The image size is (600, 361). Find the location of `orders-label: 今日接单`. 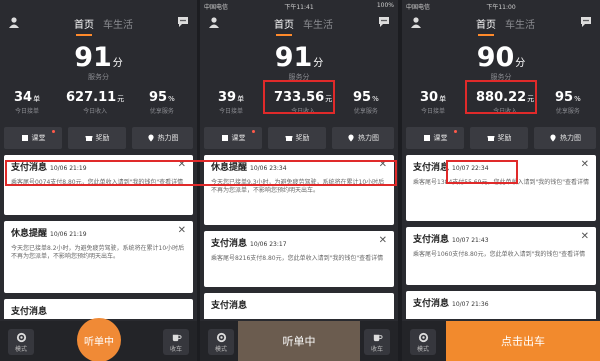

orders-label: 今日接单 is located at coordinates (27, 111).